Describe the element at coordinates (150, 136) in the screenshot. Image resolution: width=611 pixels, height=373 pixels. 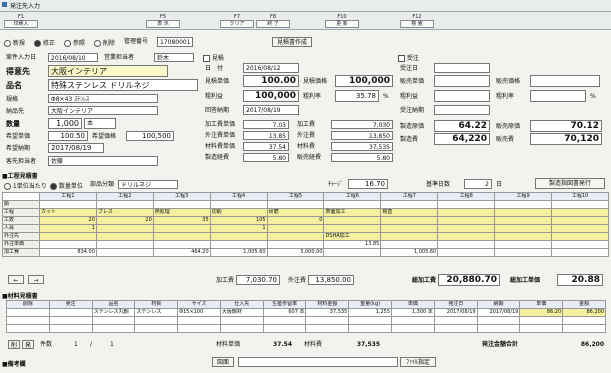
I see `total-field: 100,500` at that location.